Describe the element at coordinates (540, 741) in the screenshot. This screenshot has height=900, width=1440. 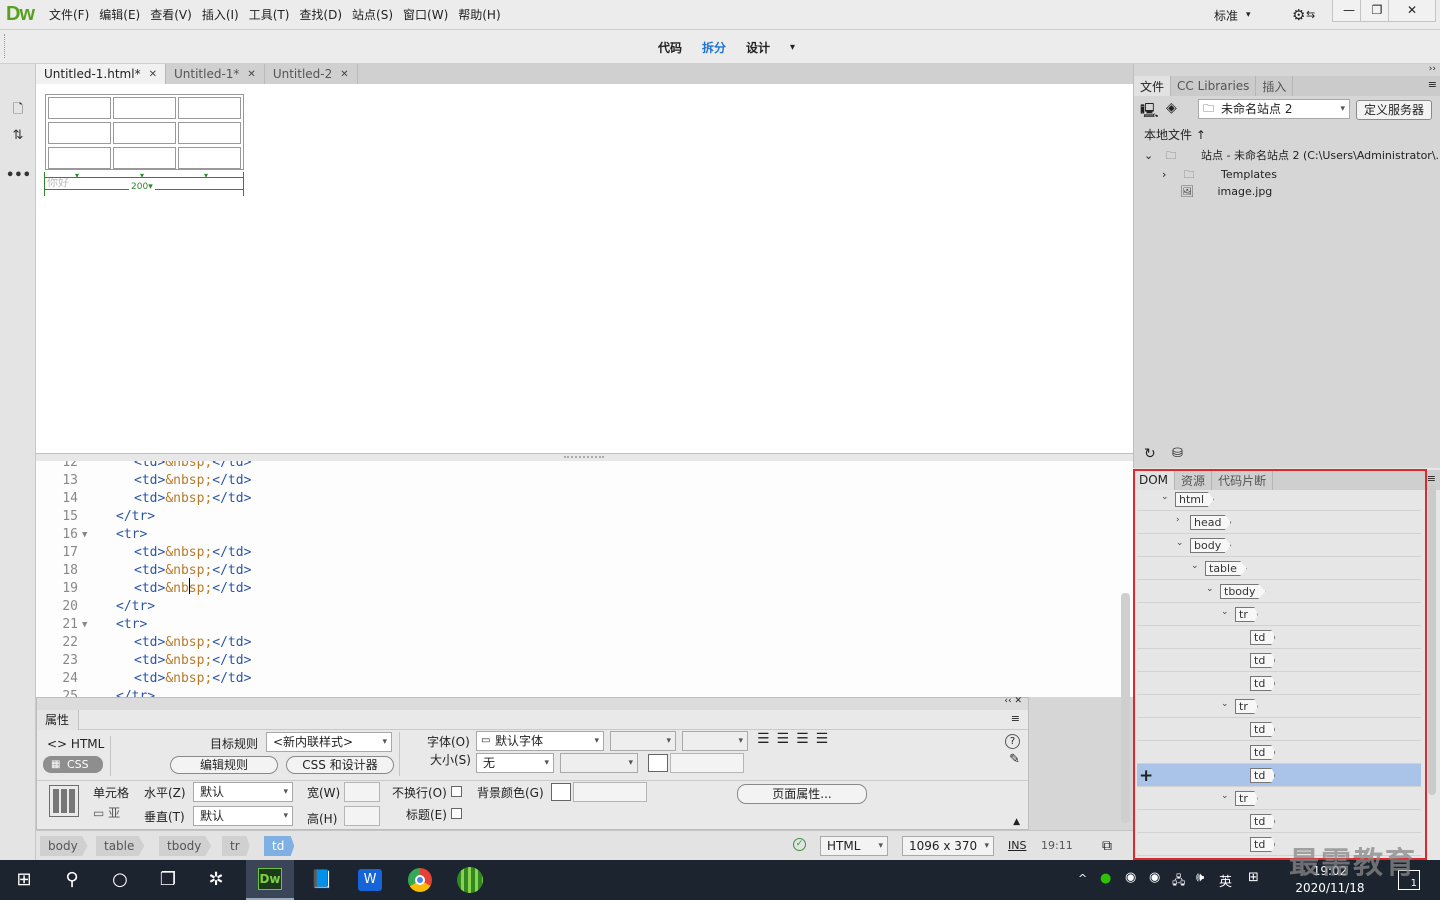
I see `font-select: ▭ 默认字体 ▾` at that location.